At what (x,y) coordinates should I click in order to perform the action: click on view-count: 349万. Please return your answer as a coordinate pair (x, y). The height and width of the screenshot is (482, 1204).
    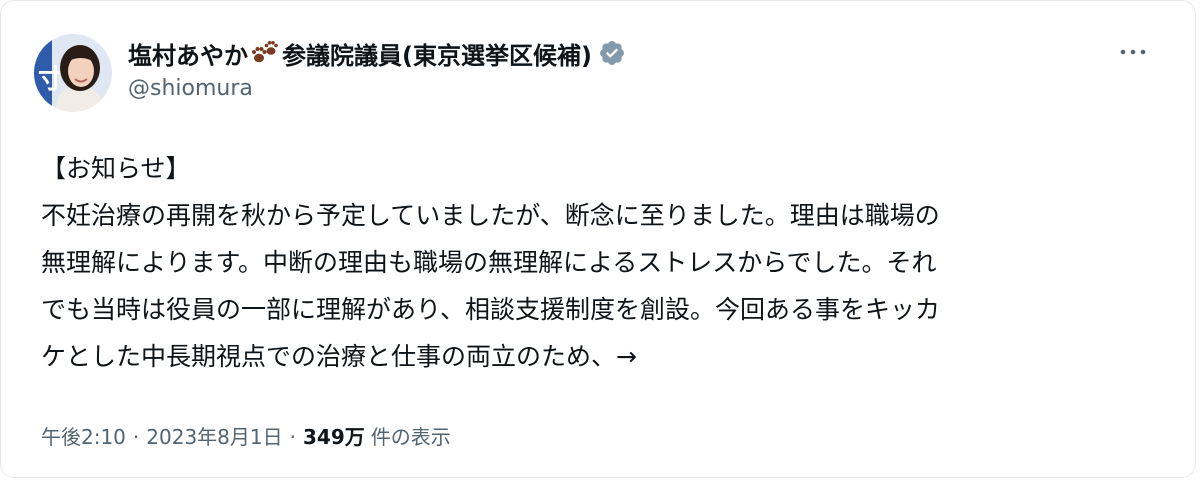
    Looking at the image, I should click on (334, 435).